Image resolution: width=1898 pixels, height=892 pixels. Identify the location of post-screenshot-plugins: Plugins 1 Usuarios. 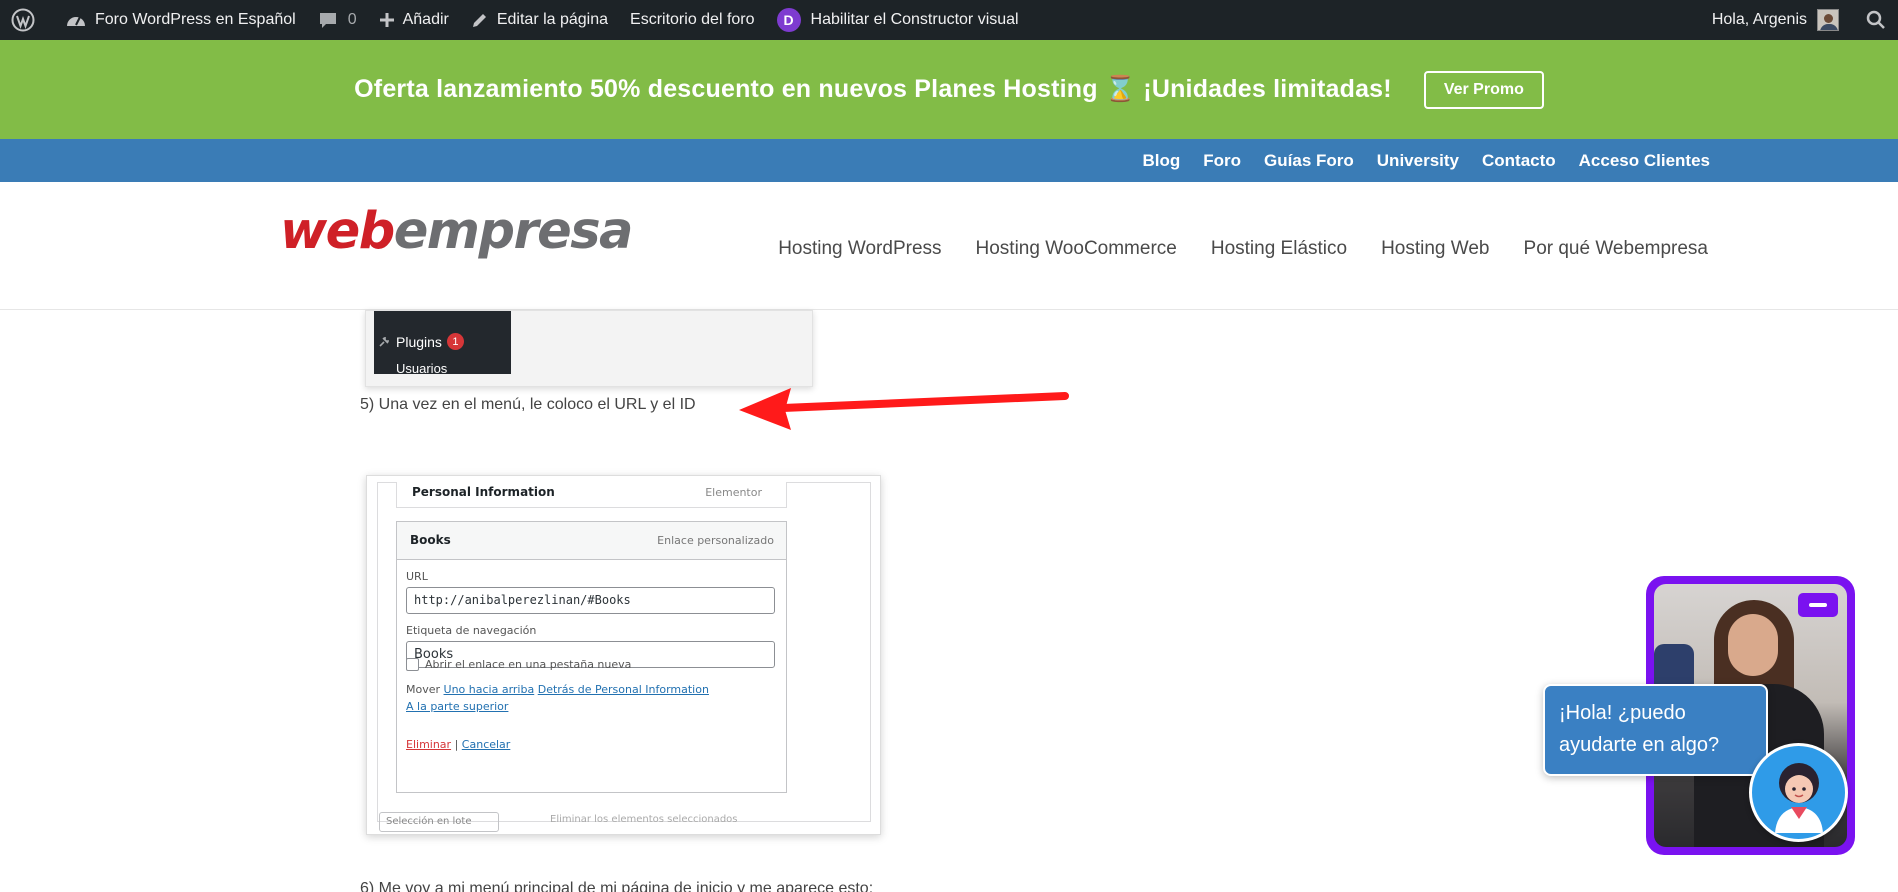
(589, 348).